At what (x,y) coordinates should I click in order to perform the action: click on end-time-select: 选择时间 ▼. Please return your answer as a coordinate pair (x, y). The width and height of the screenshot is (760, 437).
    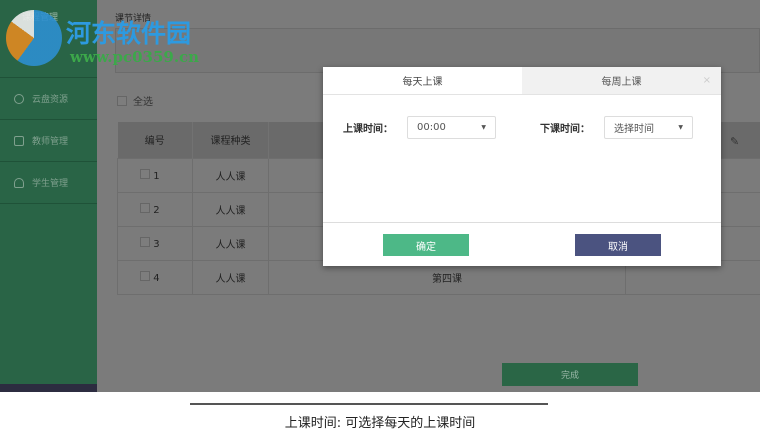
    Looking at the image, I should click on (648, 127).